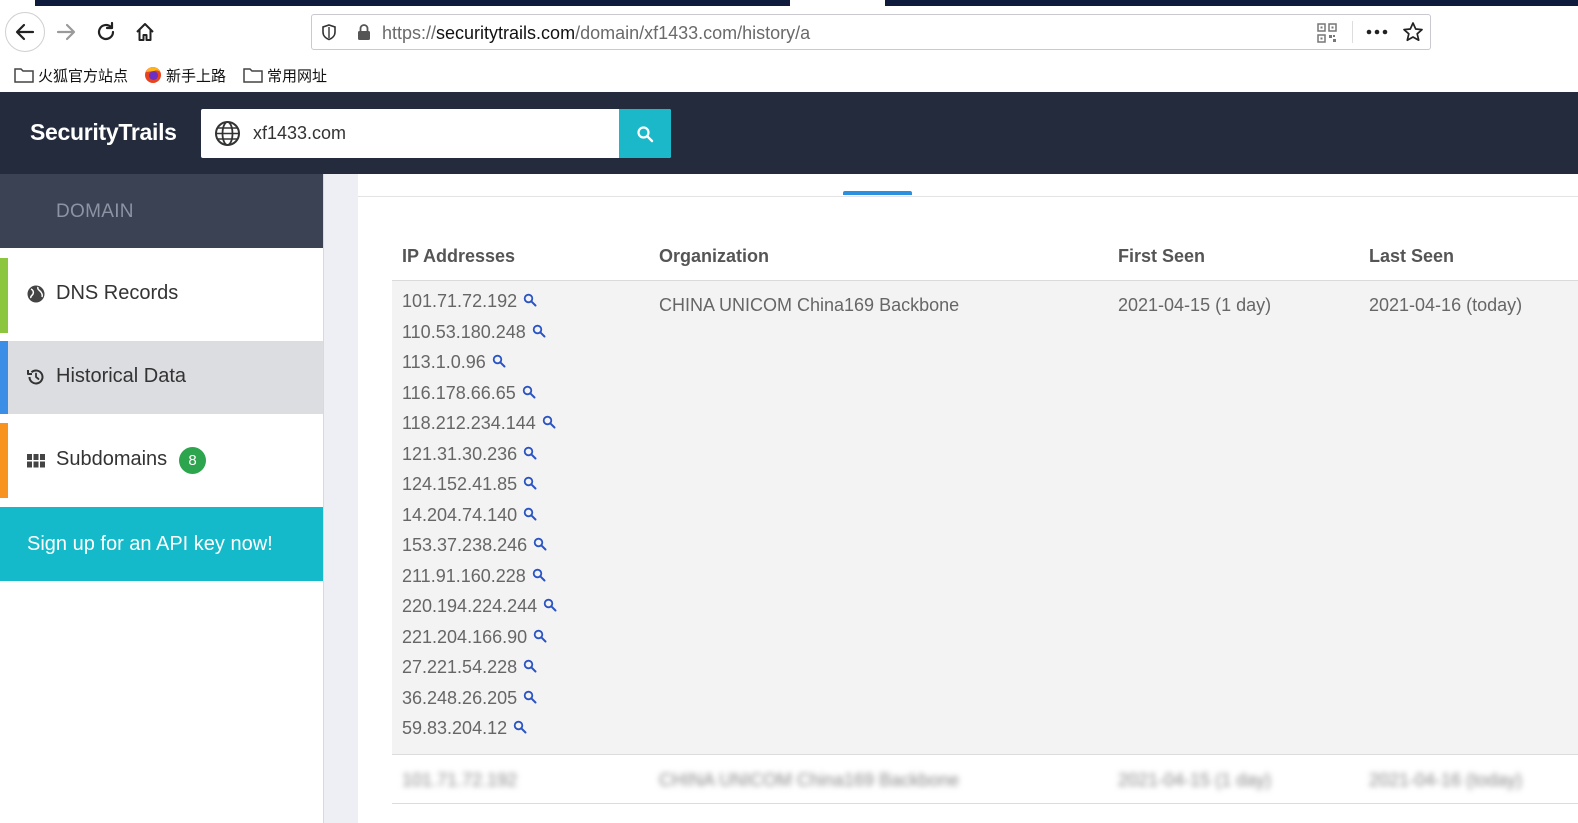 This screenshot has width=1578, height=823. What do you see at coordinates (460, 484) in the screenshot?
I see `ip-address: 124.152.41.85` at bounding box center [460, 484].